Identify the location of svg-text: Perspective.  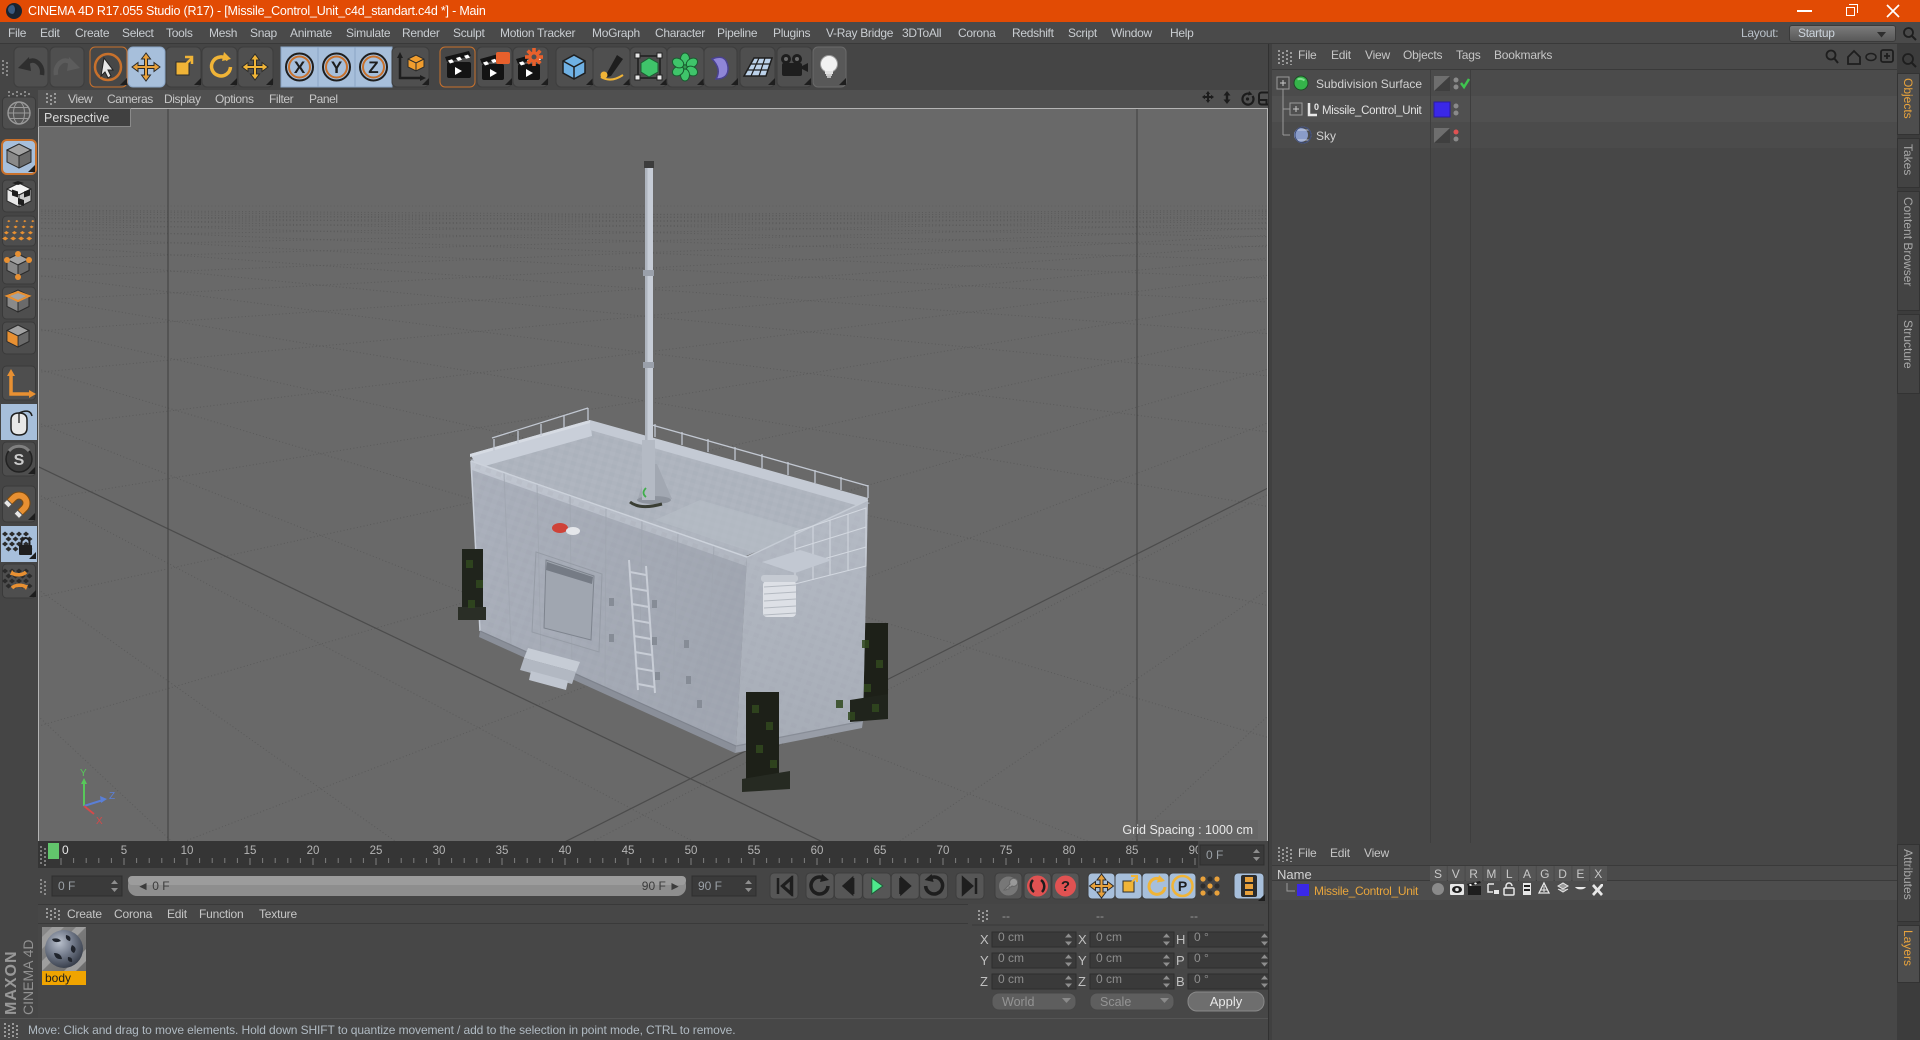
(76, 118).